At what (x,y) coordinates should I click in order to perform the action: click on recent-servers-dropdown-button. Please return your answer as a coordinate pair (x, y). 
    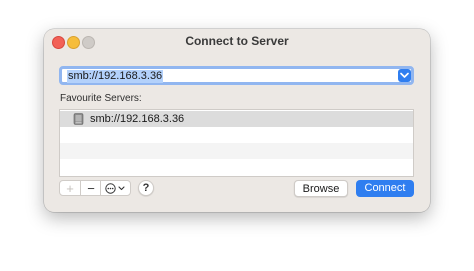
    Looking at the image, I should click on (404, 75).